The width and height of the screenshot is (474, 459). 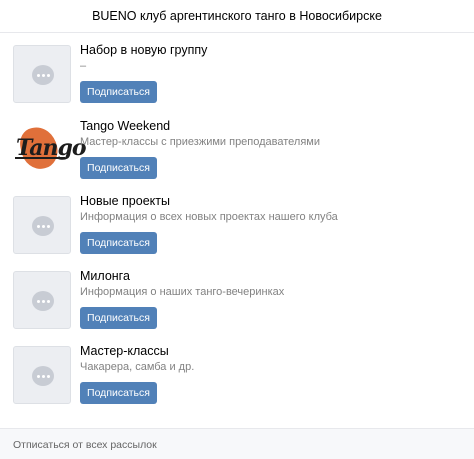 I want to click on item-title: Милонга, so click(x=105, y=276).